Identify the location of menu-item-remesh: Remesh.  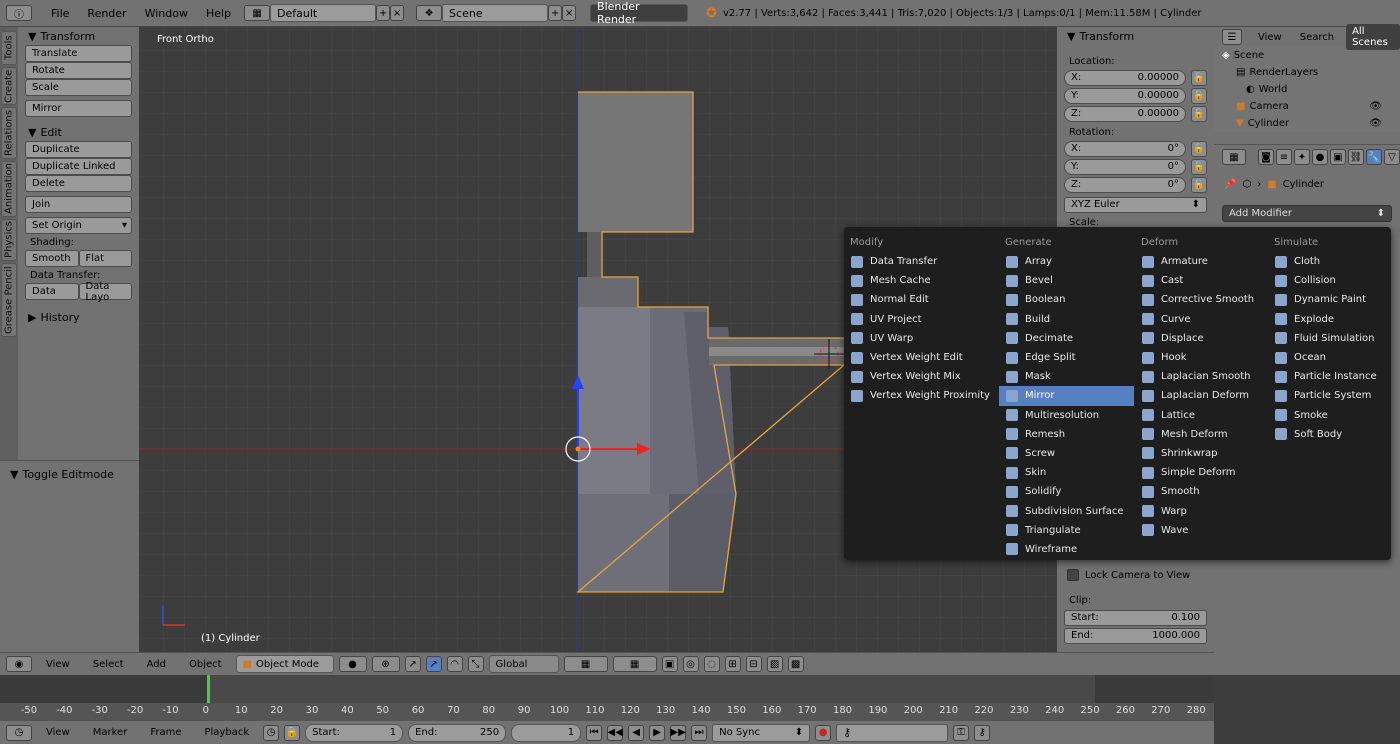
(1066, 434).